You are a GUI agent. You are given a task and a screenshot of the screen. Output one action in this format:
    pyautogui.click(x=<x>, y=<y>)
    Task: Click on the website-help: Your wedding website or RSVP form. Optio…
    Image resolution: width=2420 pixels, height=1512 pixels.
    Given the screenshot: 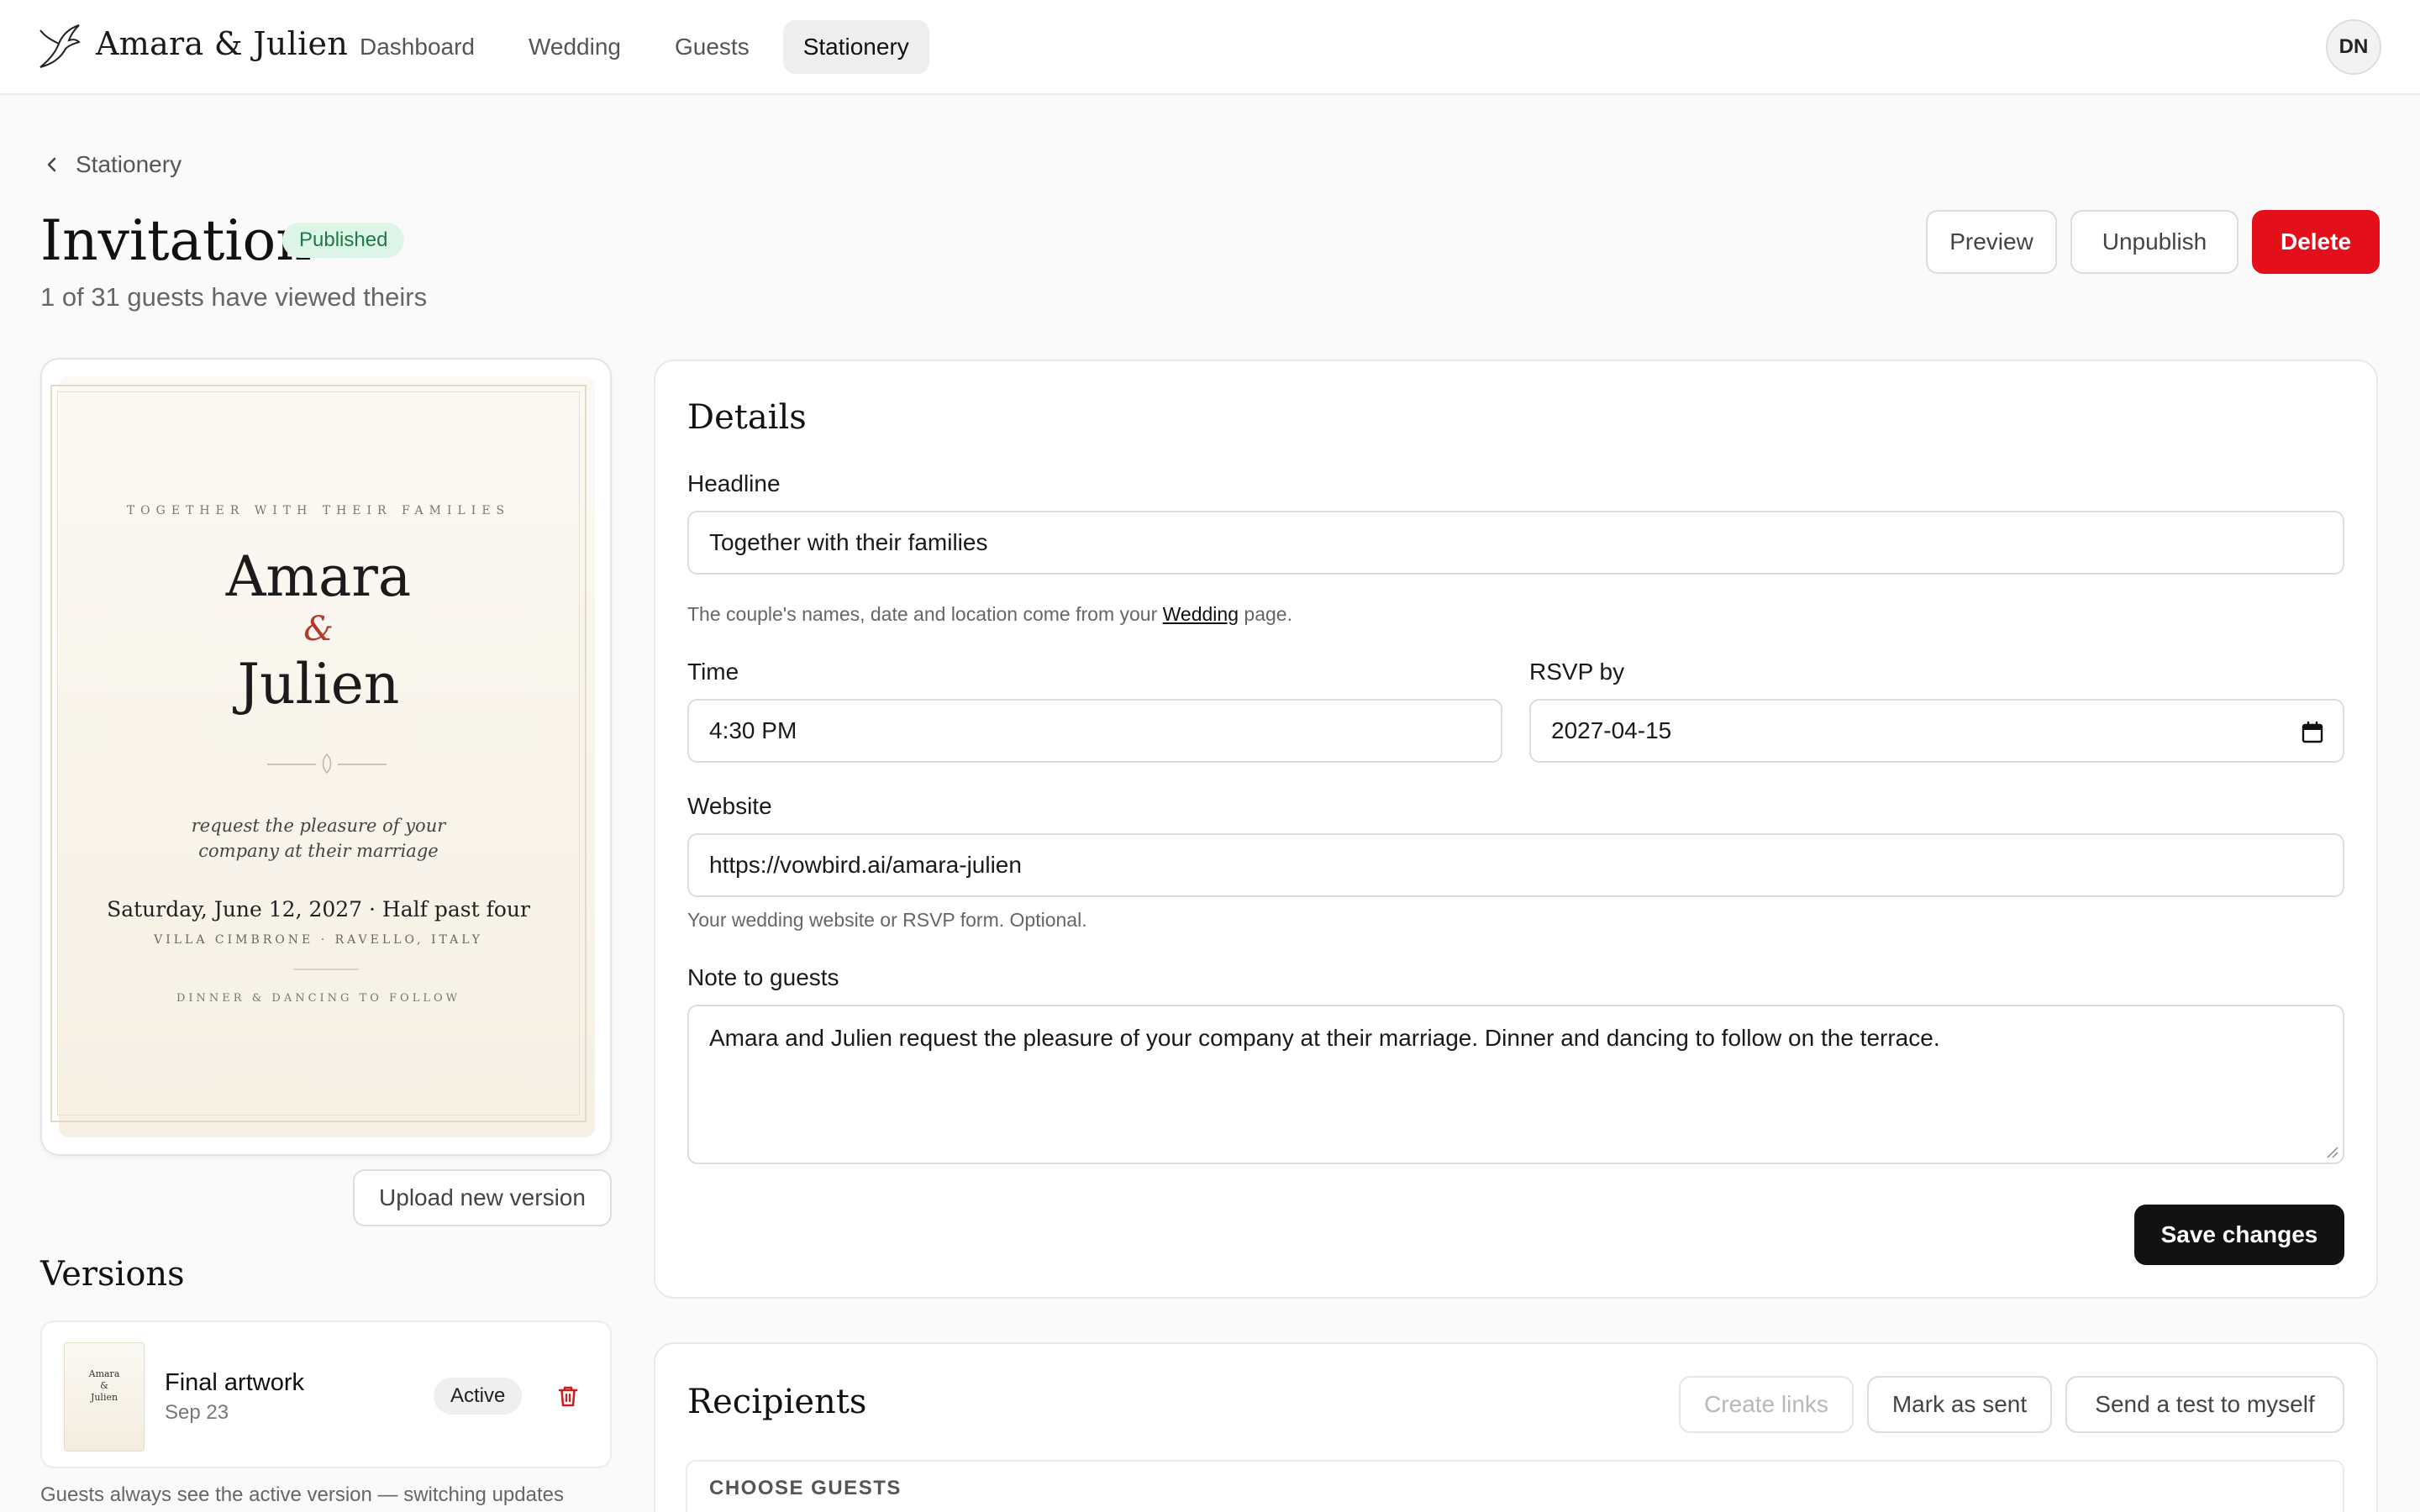 What is the action you would take?
    pyautogui.click(x=887, y=920)
    